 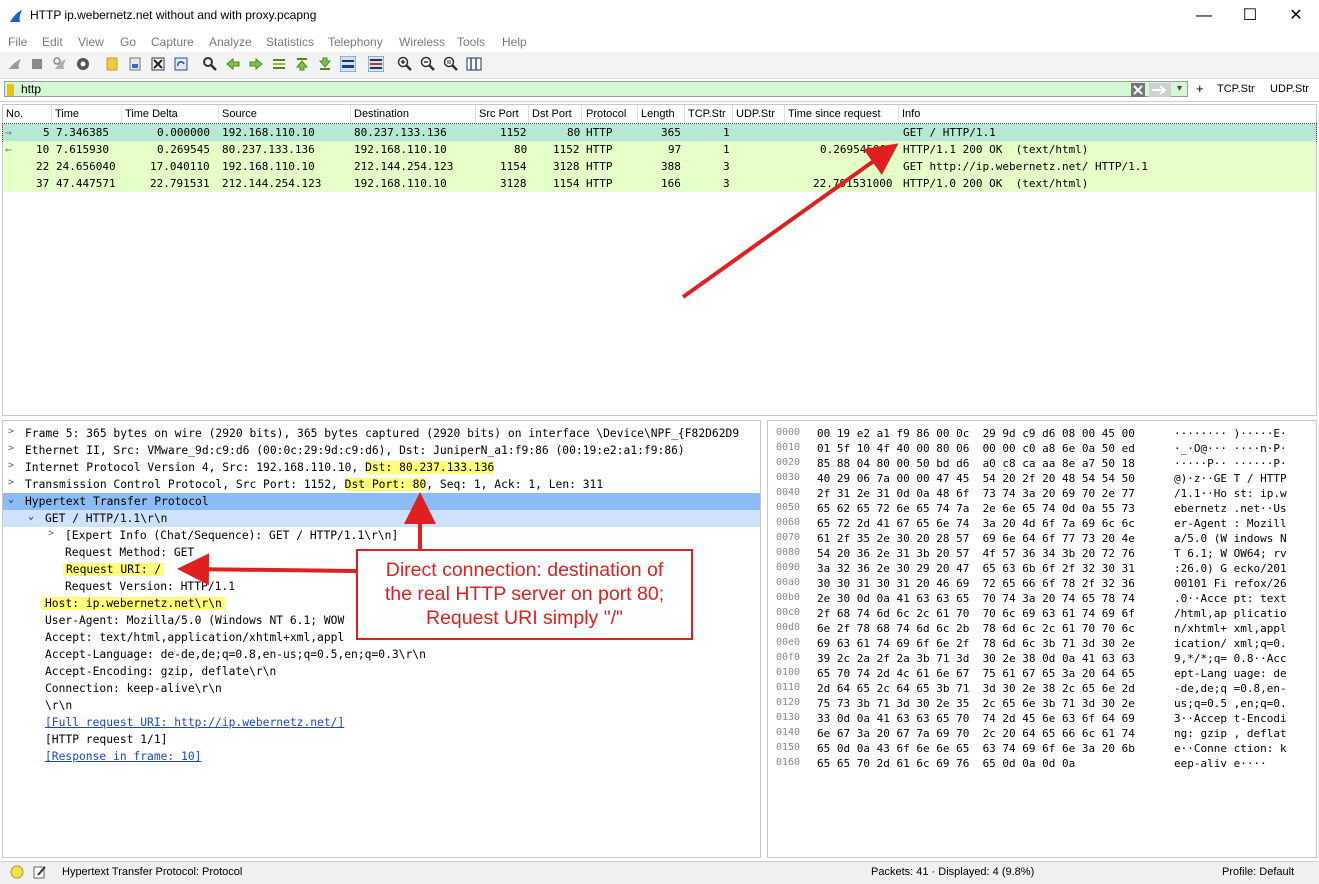 What do you see at coordinates (112, 64) in the screenshot?
I see `open-file-icon` at bounding box center [112, 64].